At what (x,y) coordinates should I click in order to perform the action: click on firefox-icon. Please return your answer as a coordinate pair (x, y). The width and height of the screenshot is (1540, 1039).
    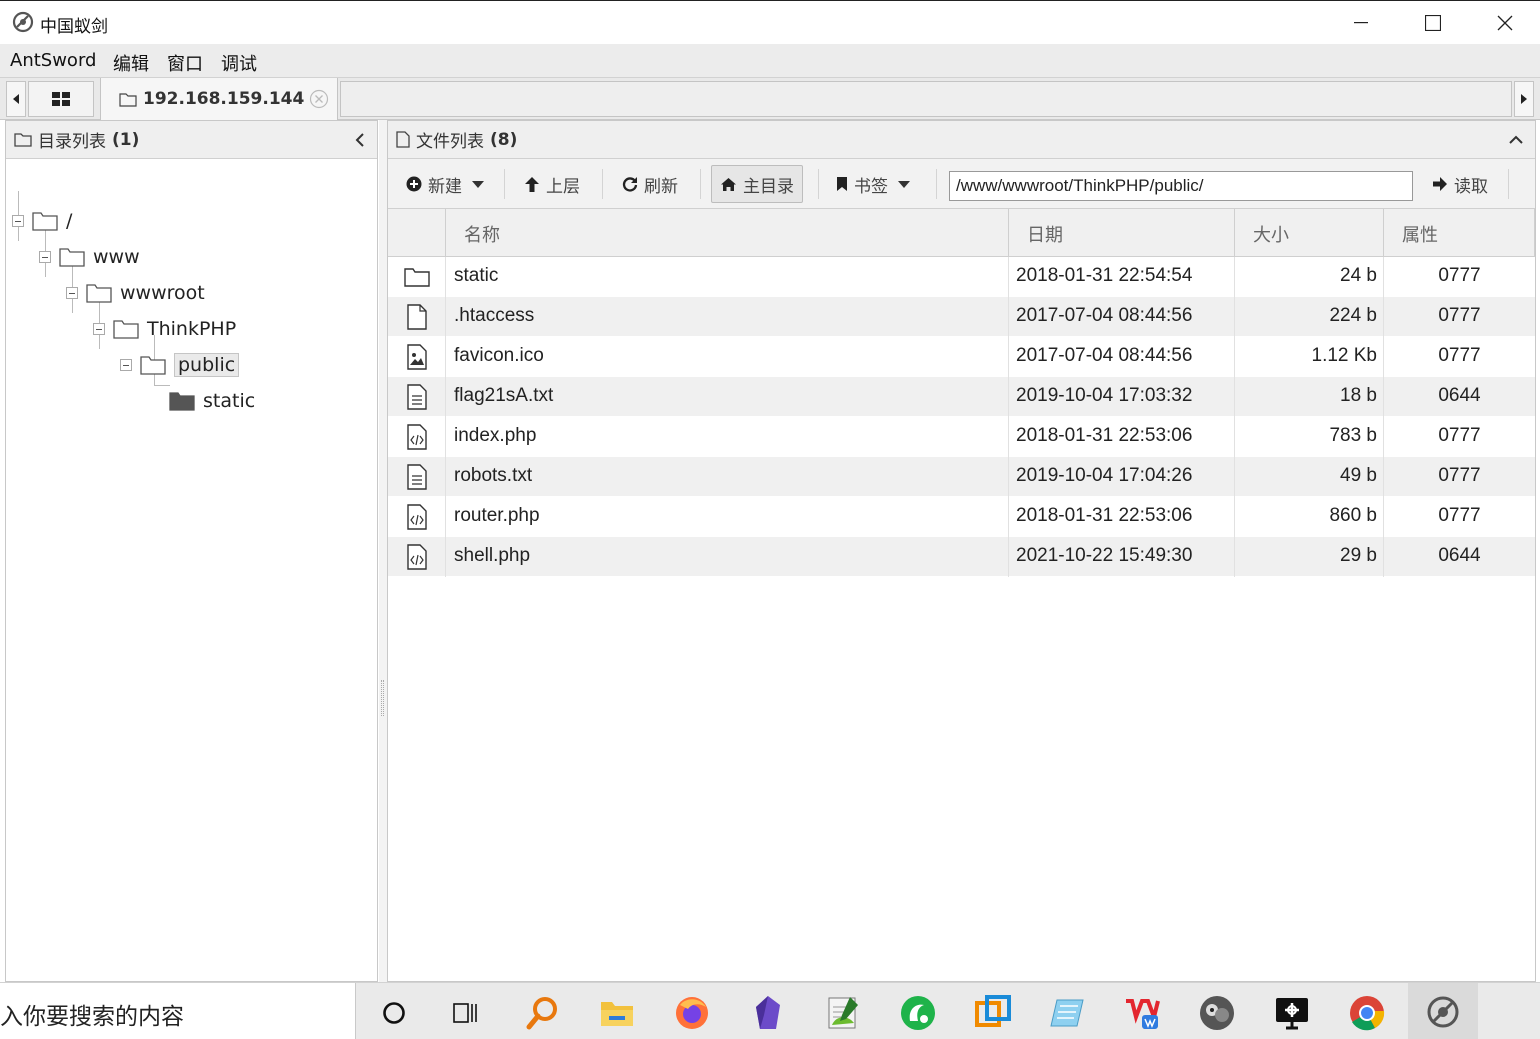
    Looking at the image, I should click on (692, 1013).